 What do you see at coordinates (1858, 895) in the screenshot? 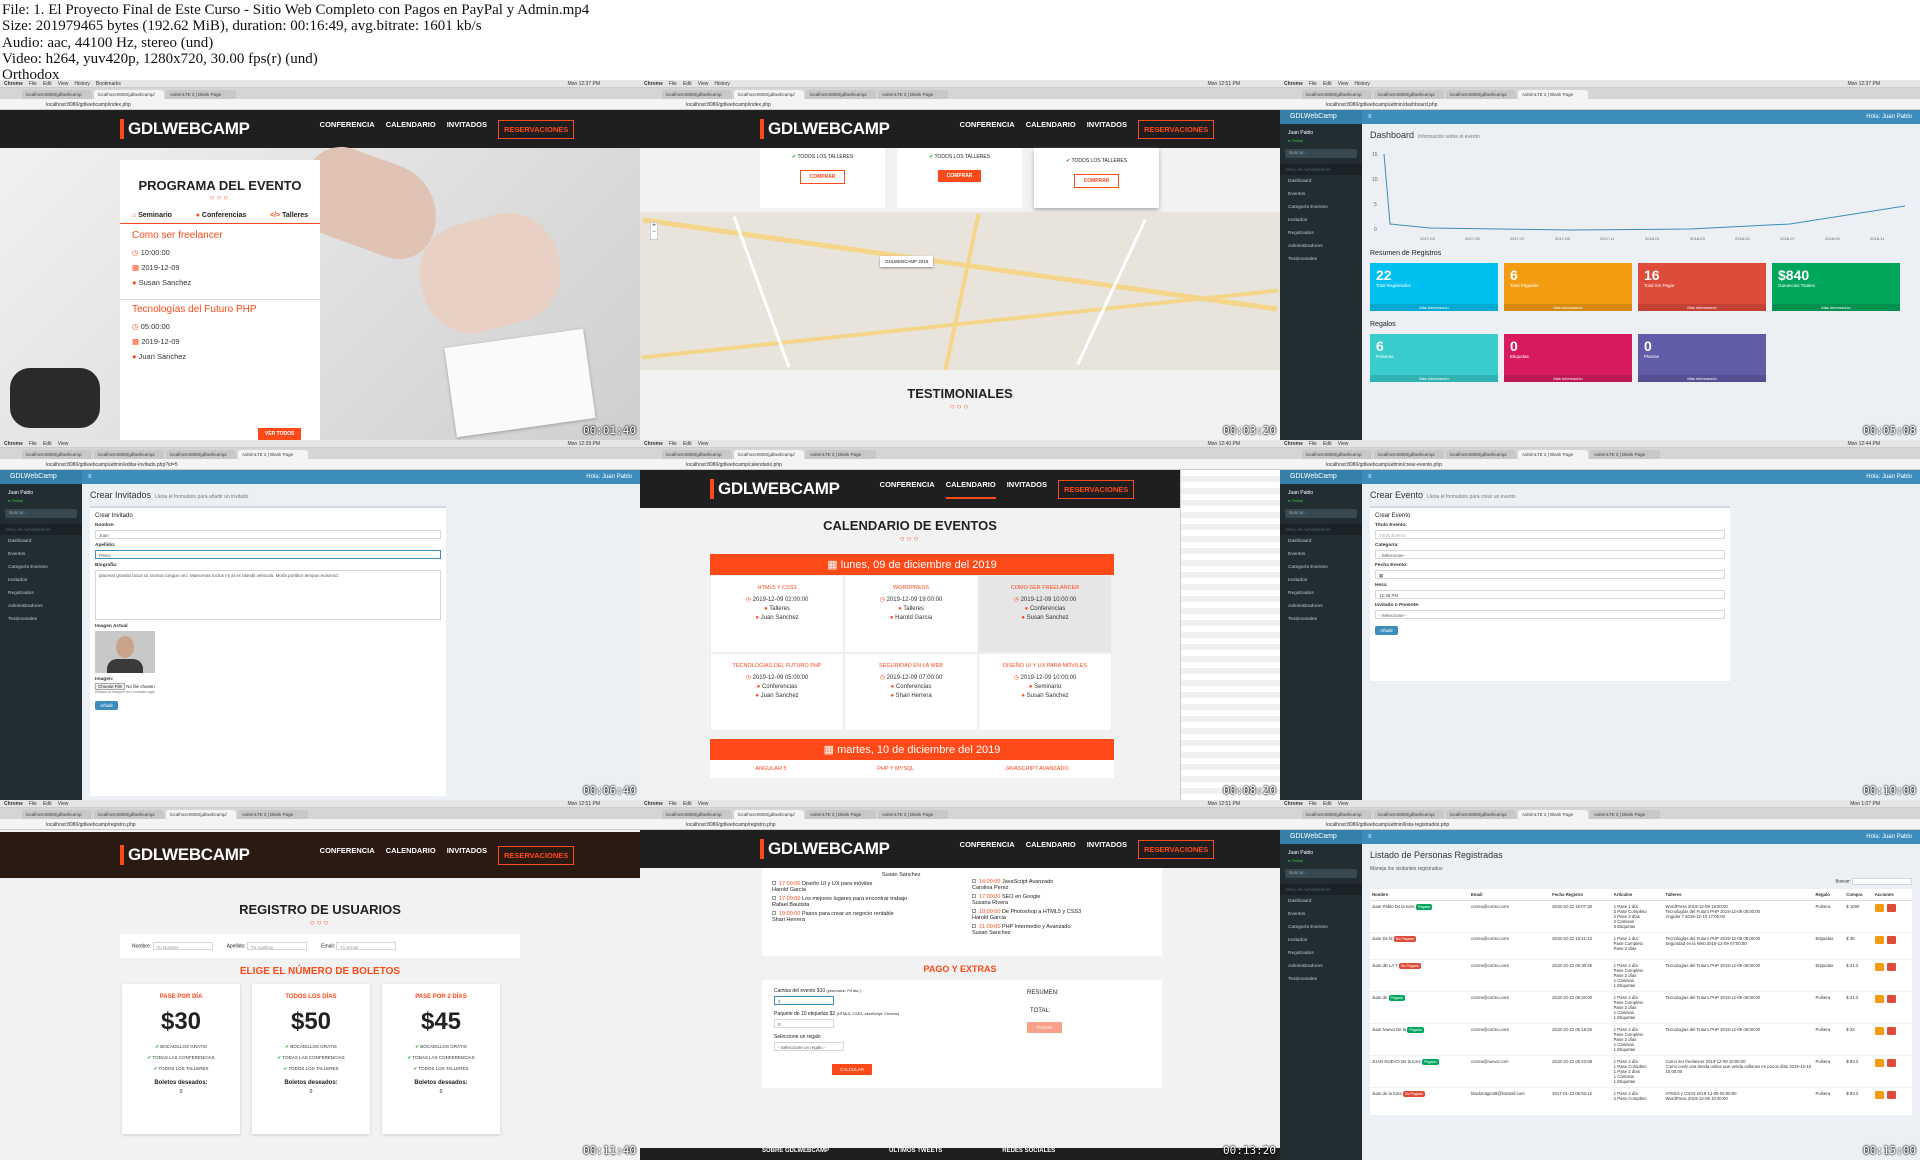
I see `column-header: Compra` at bounding box center [1858, 895].